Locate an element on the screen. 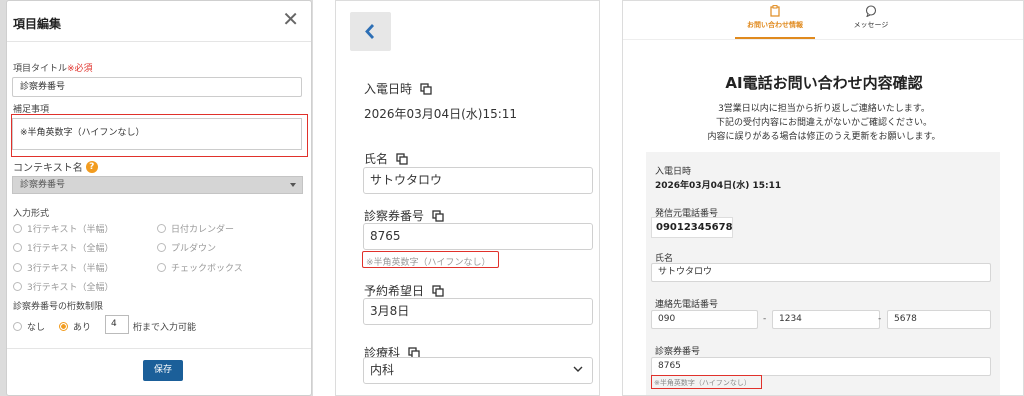 This screenshot has height=396, width=1024. phone-part-3-input: 5678 is located at coordinates (939, 319).